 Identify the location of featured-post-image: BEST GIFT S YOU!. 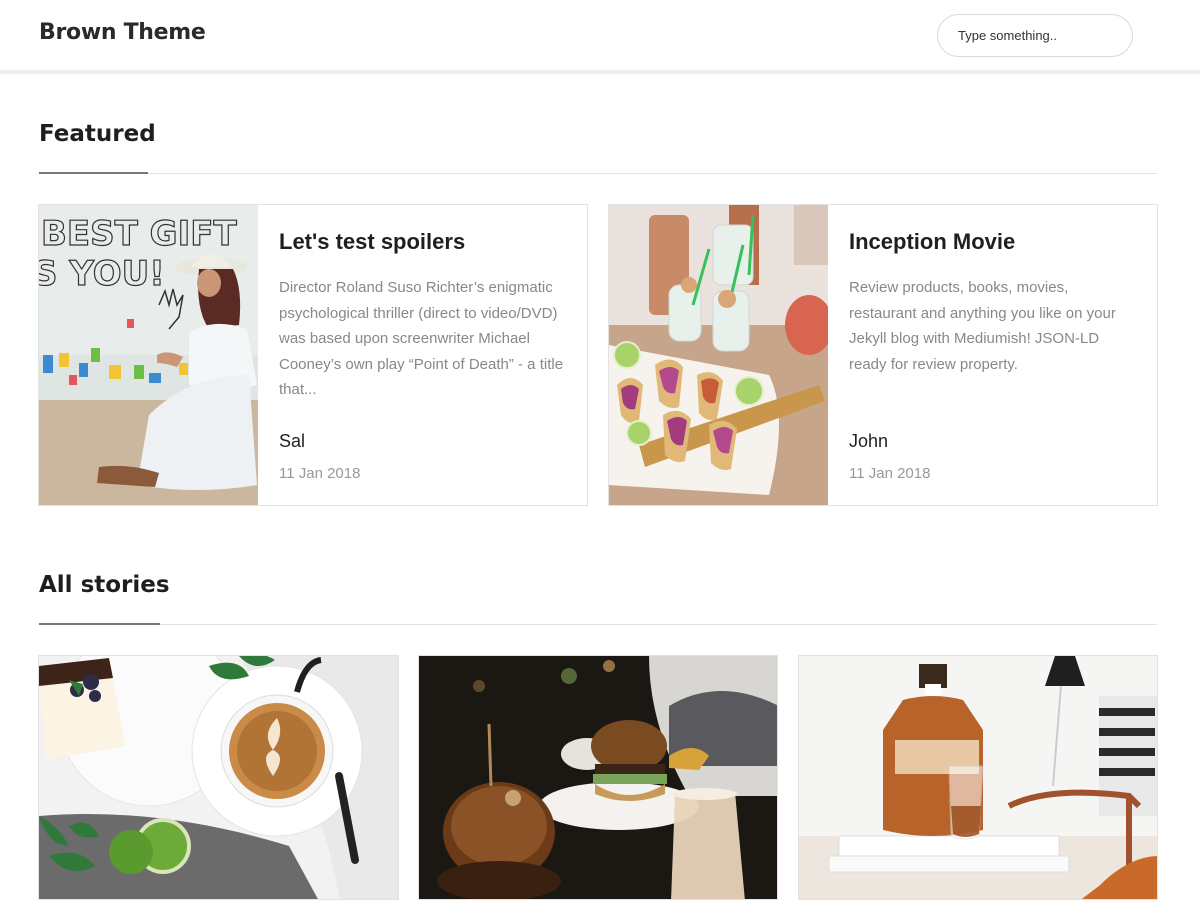
(148, 355).